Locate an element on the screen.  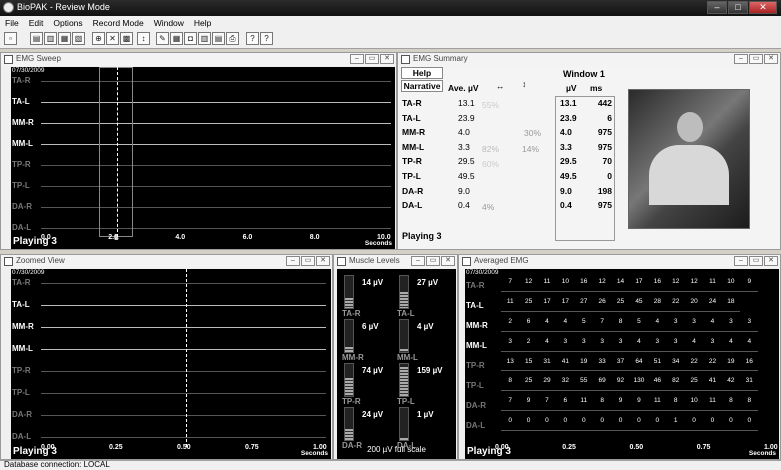
channel-label: TP-L is located at coordinates (21, 185).